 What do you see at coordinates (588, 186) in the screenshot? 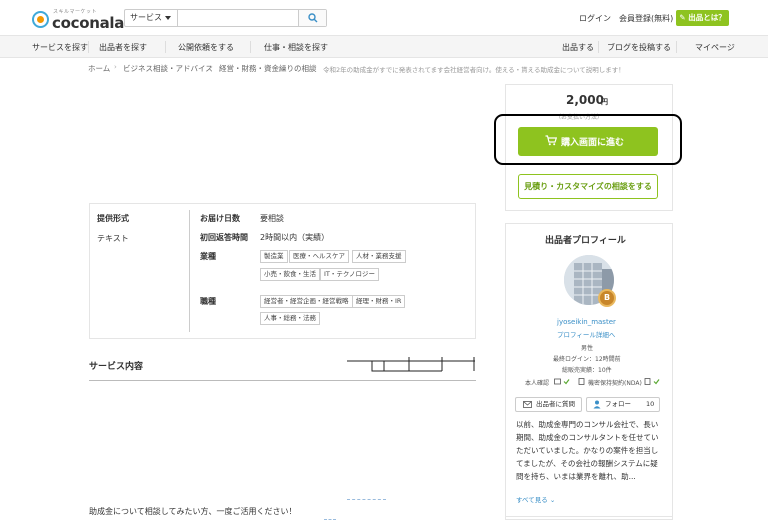
I see `consult-button: 見積り・カスタマイズの相談をする` at bounding box center [588, 186].